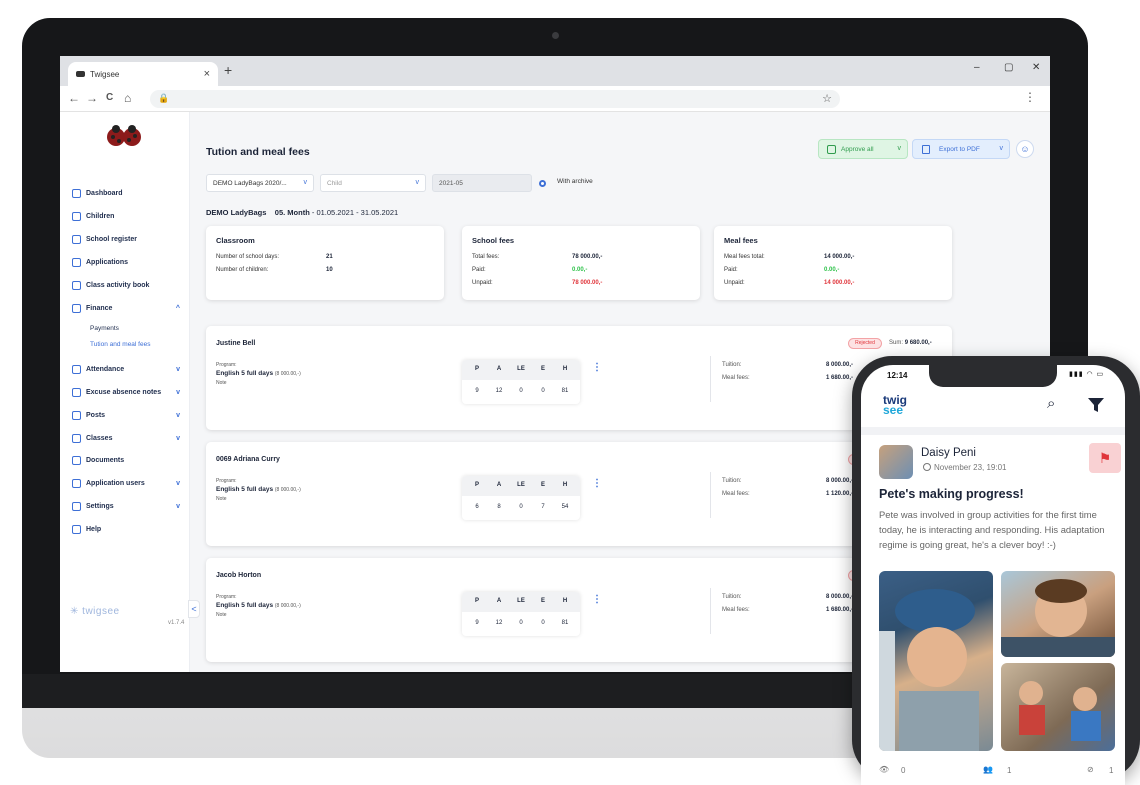 Image resolution: width=1140 pixels, height=785 pixels. What do you see at coordinates (238, 575) in the screenshot?
I see `child-name: Jacob Horton` at bounding box center [238, 575].